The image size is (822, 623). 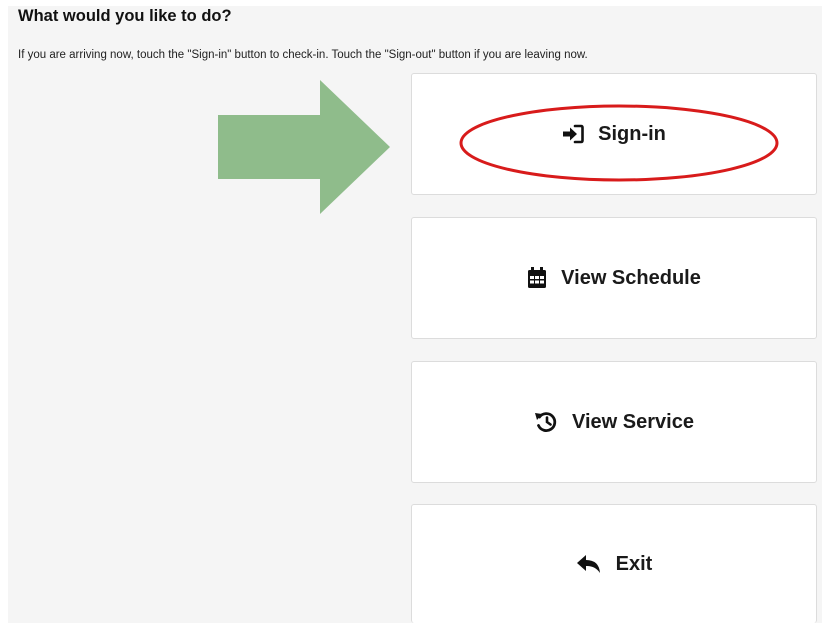 What do you see at coordinates (633, 421) in the screenshot?
I see `view-service-label: View Service` at bounding box center [633, 421].